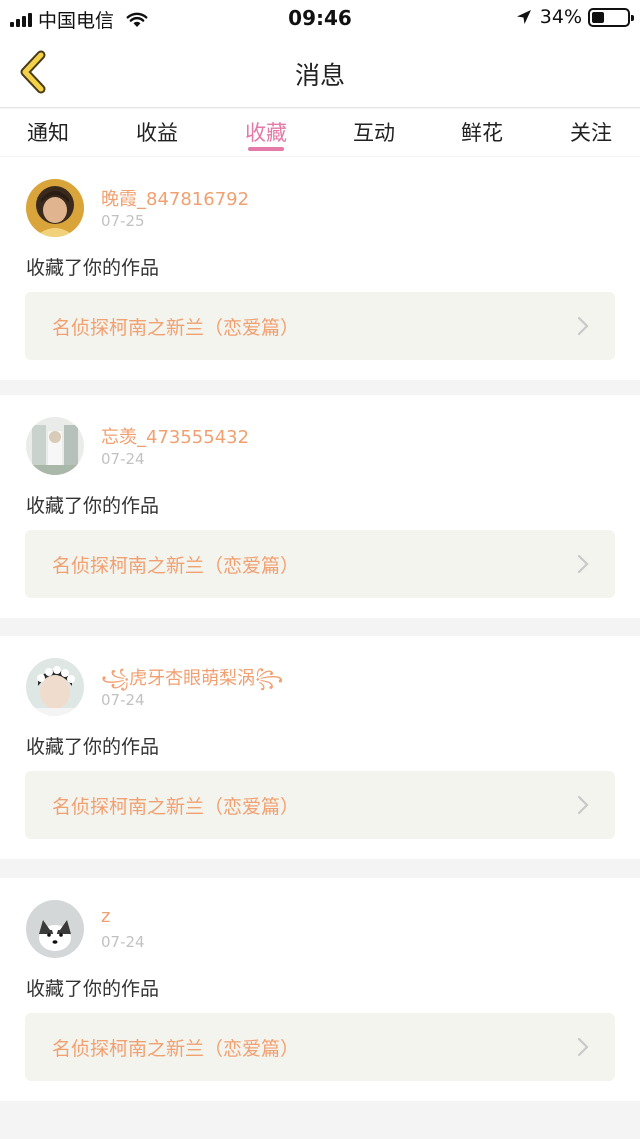  I want to click on username: 忘羡_473555432, so click(175, 436).